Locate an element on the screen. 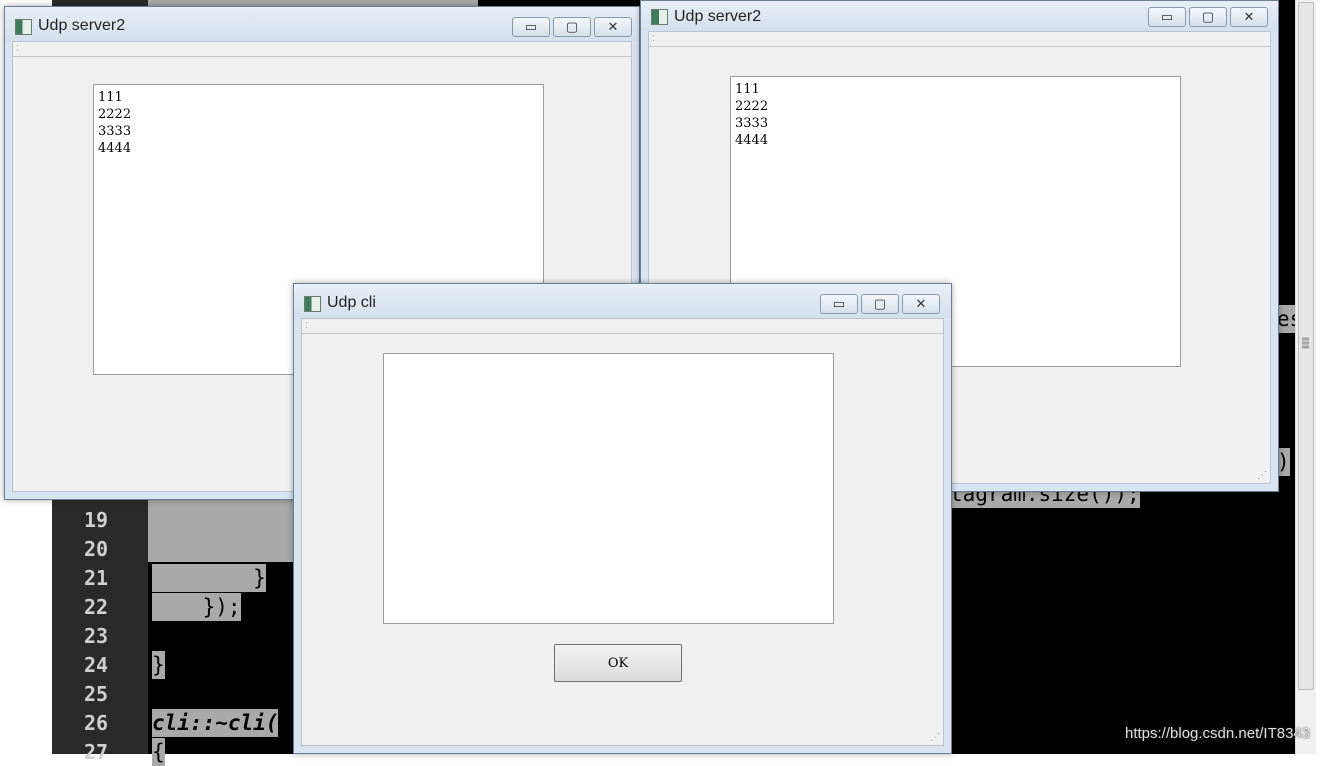 The height and width of the screenshot is (766, 1330). code-line: }); is located at coordinates (196, 607).